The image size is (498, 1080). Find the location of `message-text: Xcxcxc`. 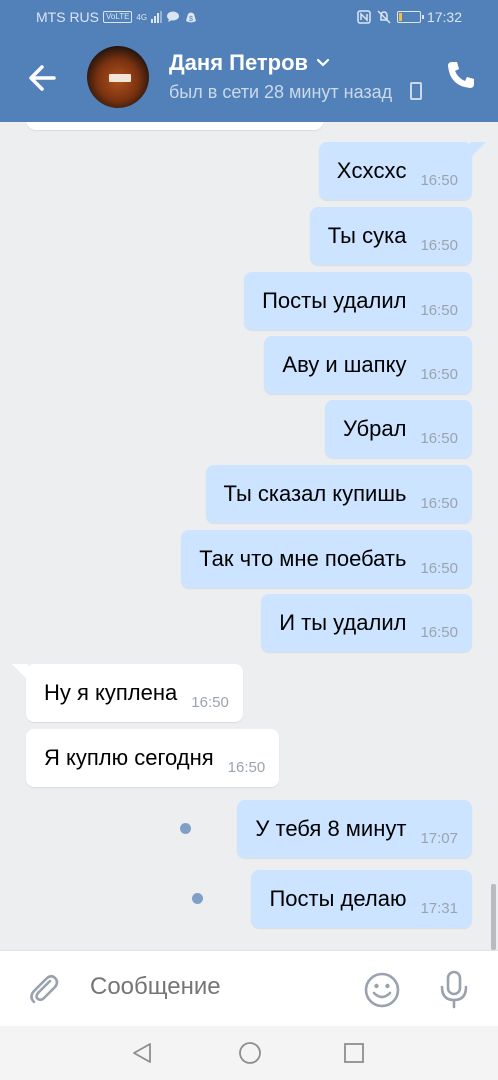

message-text: Xcxcxc is located at coordinates (371, 170).